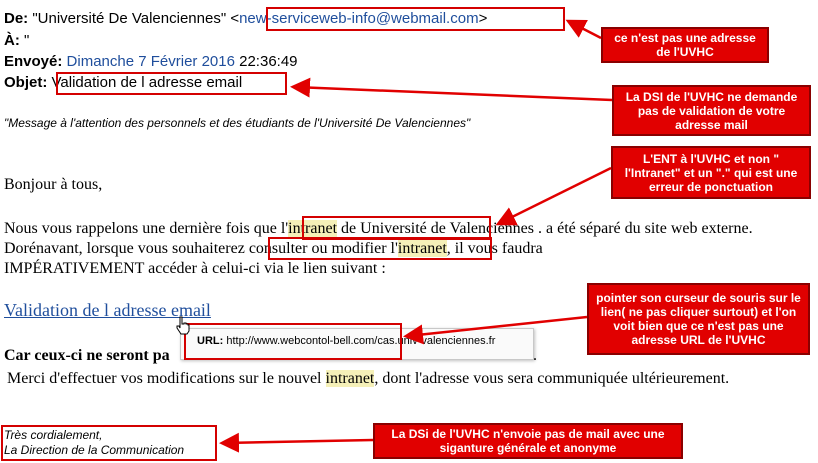 Image resolution: width=818 pixels, height=463 pixels. I want to click on arrow-tooltip, so click(495, 330).